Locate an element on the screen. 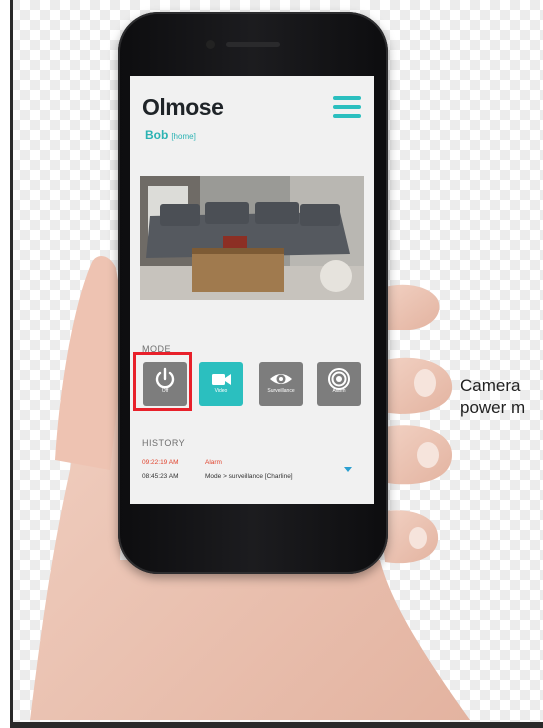 This screenshot has height=728, width=543. caption-line-1: Camera is located at coordinates (490, 385).